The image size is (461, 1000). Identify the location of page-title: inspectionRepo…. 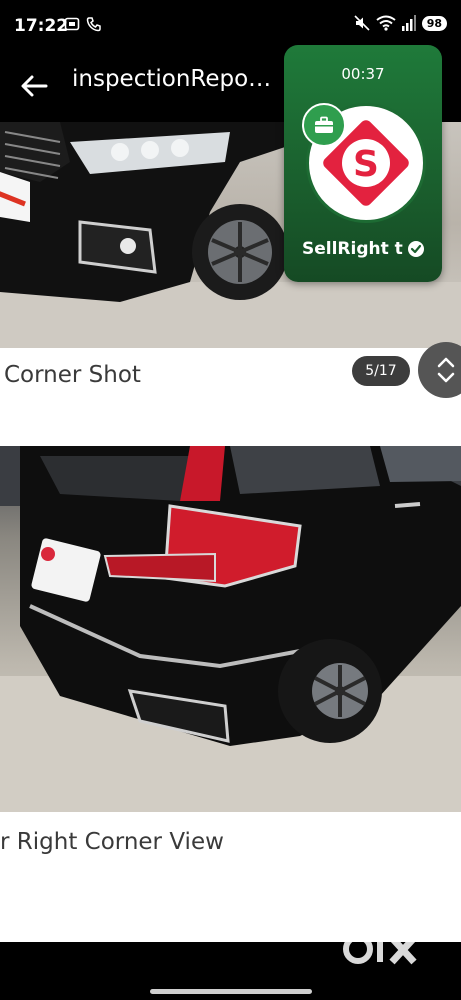
(172, 79).